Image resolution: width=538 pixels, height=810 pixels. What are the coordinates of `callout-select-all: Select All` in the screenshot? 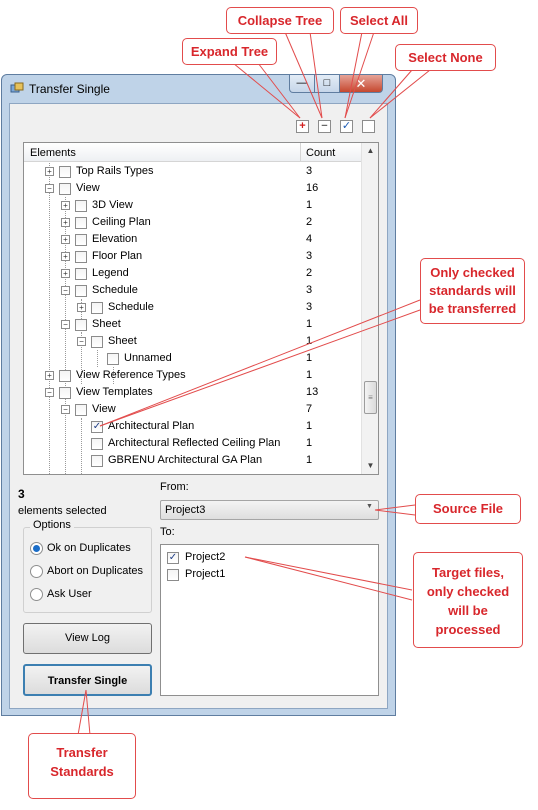 It's located at (379, 20).